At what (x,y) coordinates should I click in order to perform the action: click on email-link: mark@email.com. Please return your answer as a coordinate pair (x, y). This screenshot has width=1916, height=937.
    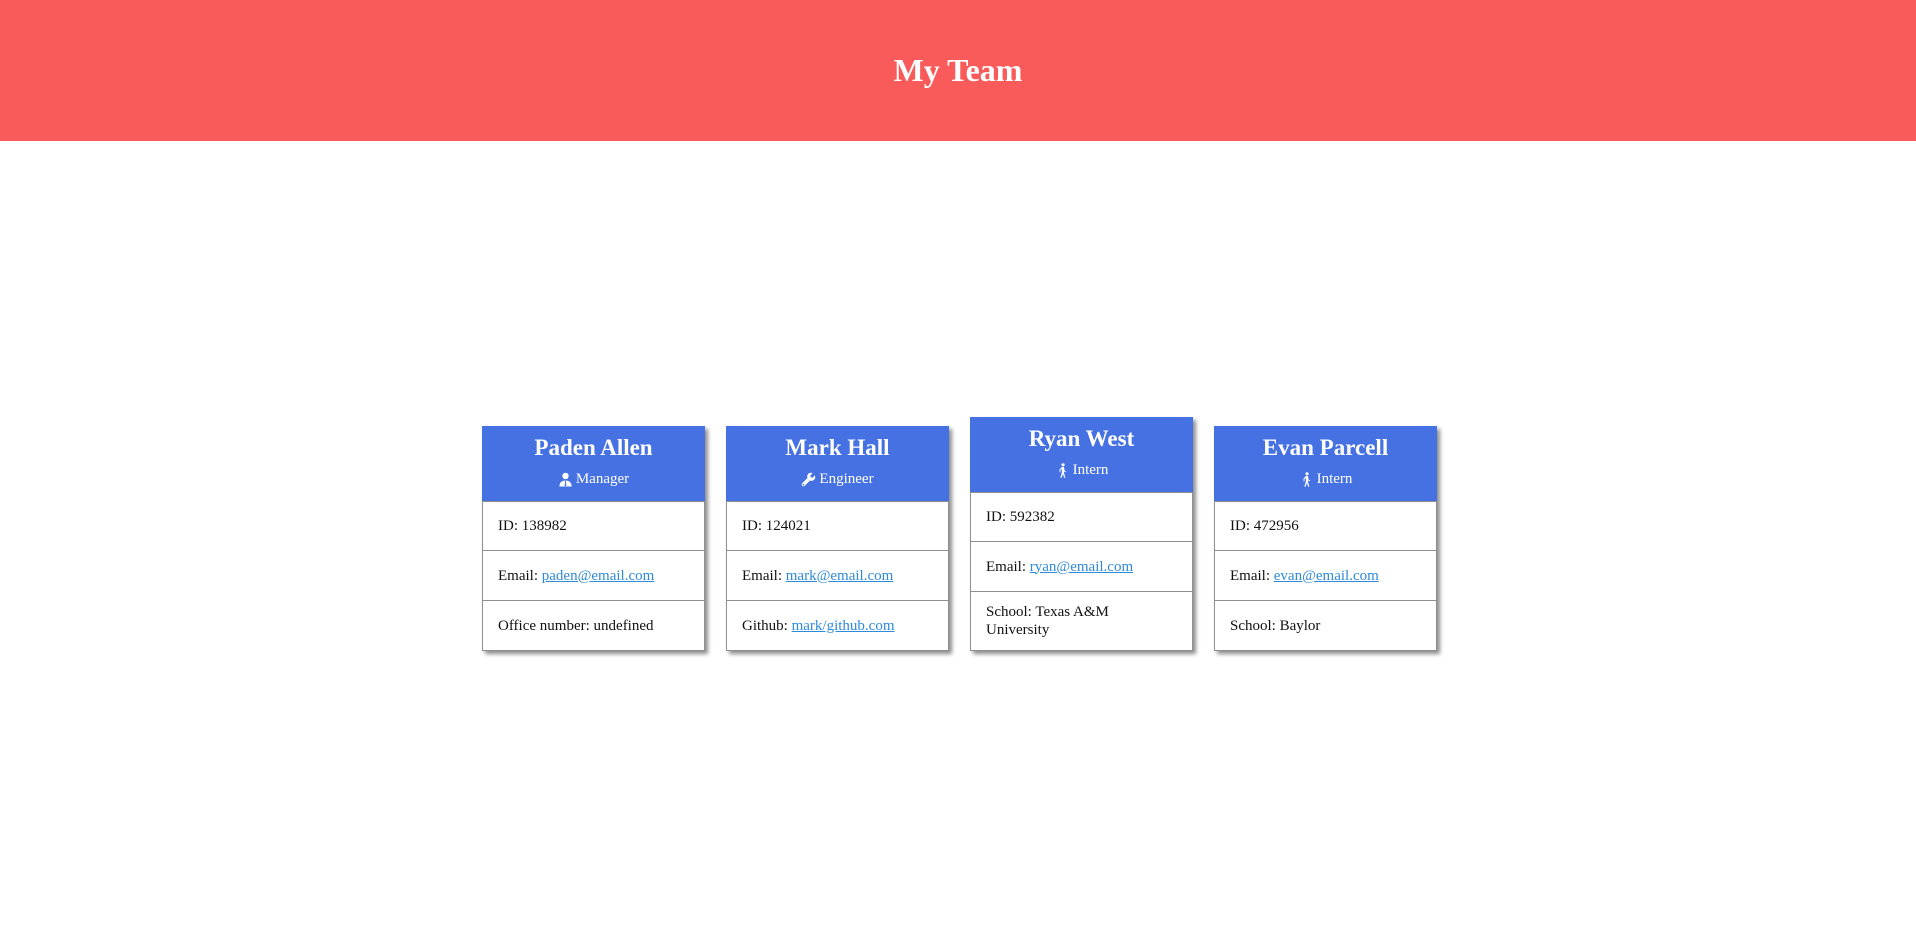
    Looking at the image, I should click on (840, 576).